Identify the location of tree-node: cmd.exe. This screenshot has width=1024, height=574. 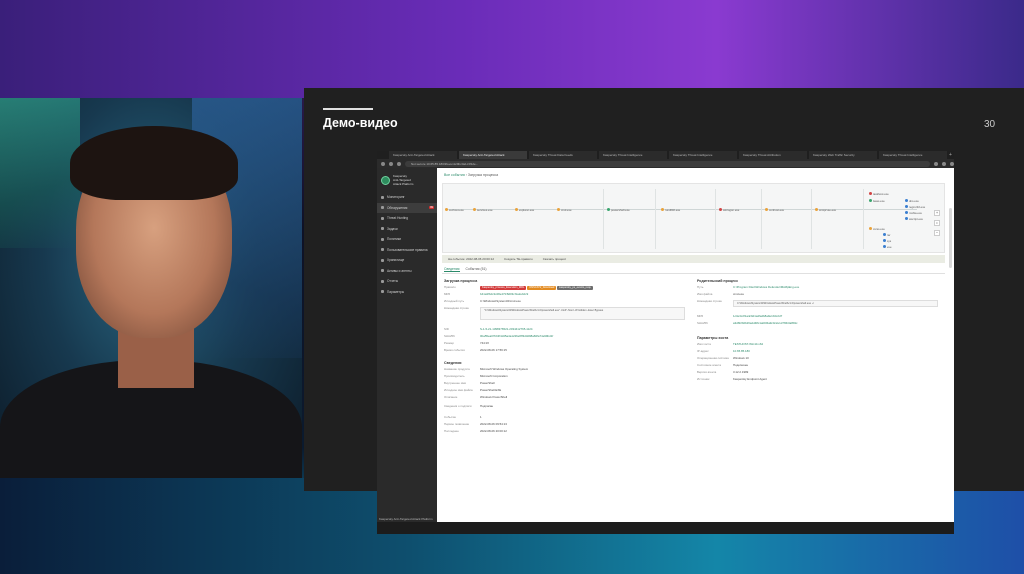
(564, 209).